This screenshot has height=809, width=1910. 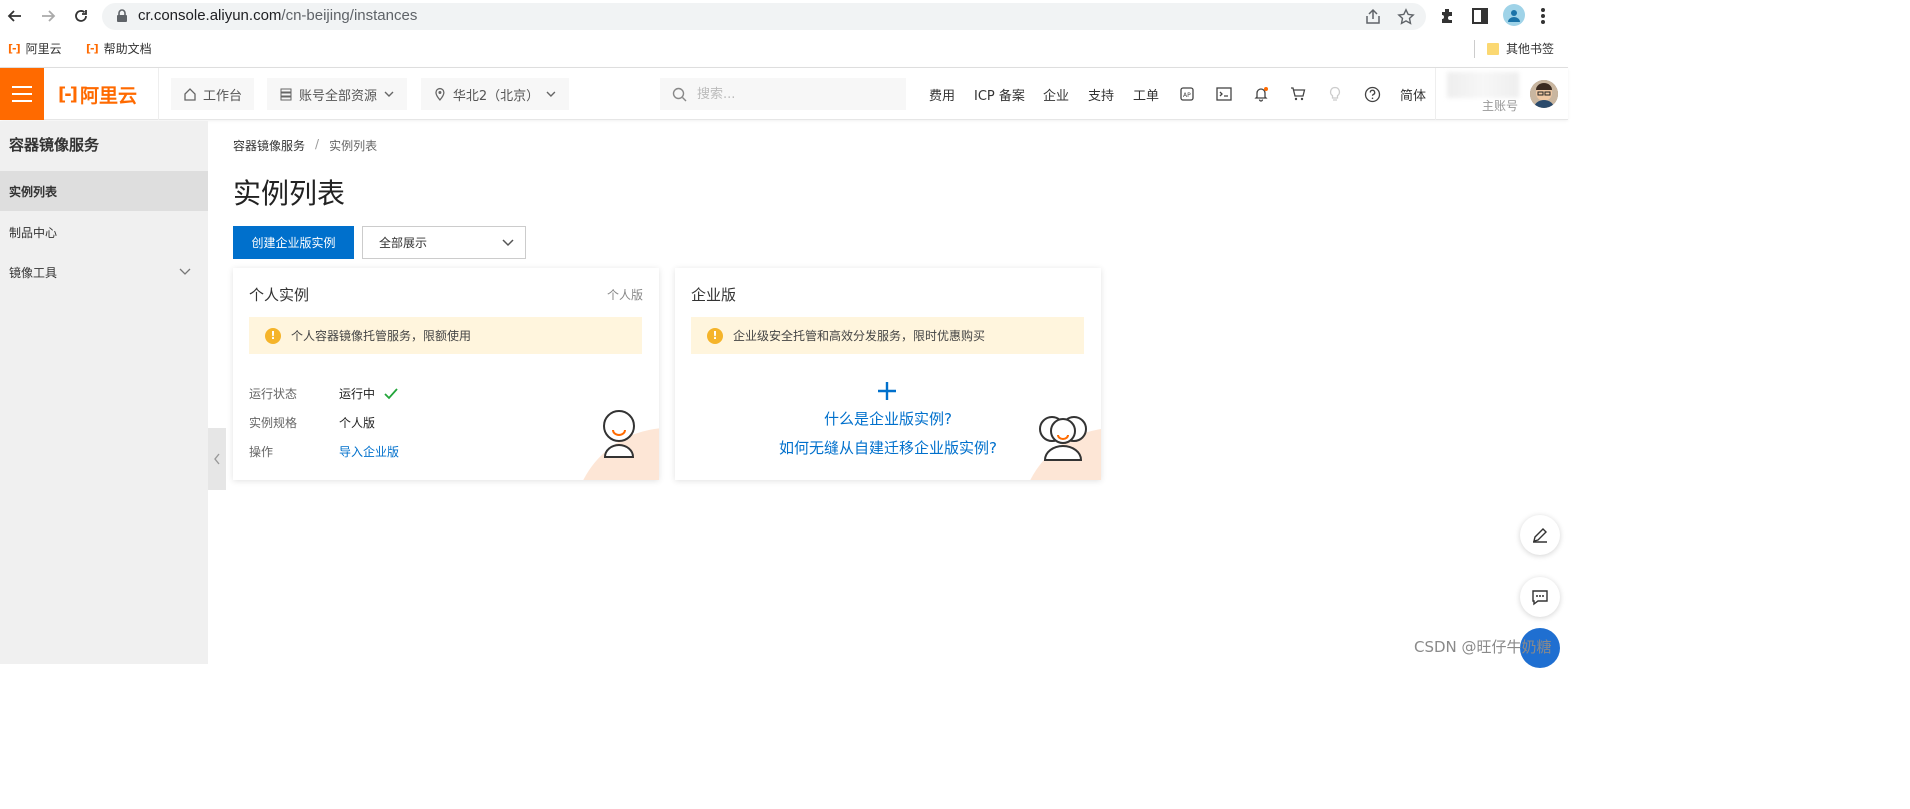 What do you see at coordinates (391, 394) in the screenshot?
I see `check-icon` at bounding box center [391, 394].